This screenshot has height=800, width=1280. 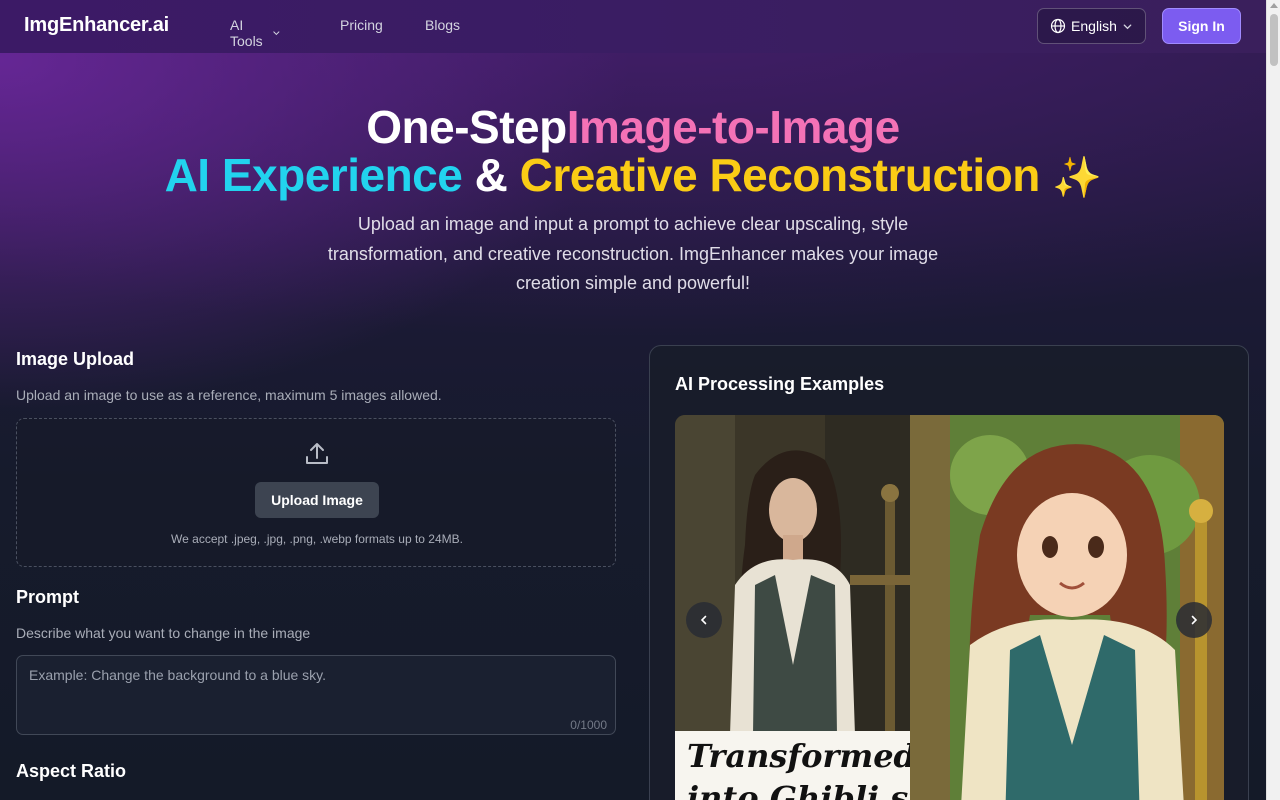 I want to click on chevron-right-icon, so click(x=1194, y=620).